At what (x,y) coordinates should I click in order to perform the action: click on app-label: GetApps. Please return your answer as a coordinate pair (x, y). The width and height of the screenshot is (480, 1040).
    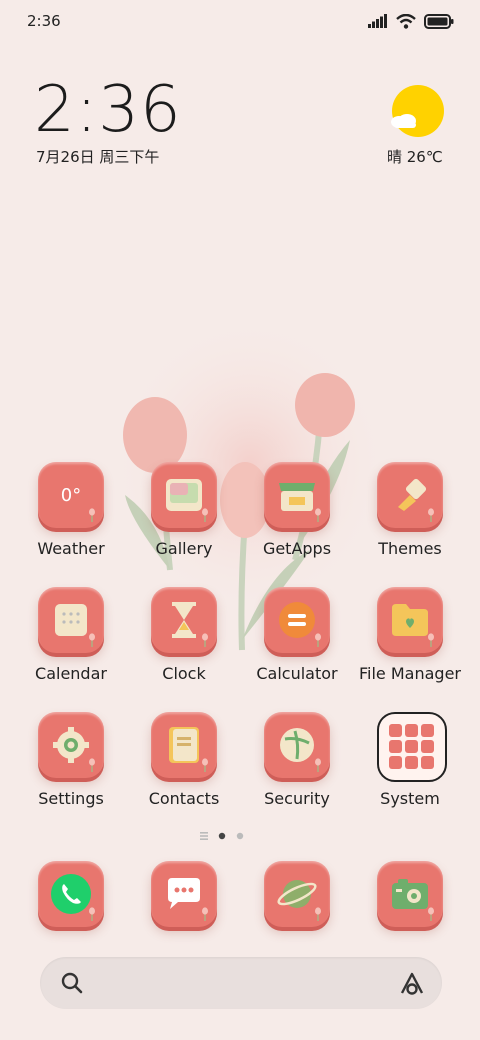
    Looking at the image, I should click on (297, 548).